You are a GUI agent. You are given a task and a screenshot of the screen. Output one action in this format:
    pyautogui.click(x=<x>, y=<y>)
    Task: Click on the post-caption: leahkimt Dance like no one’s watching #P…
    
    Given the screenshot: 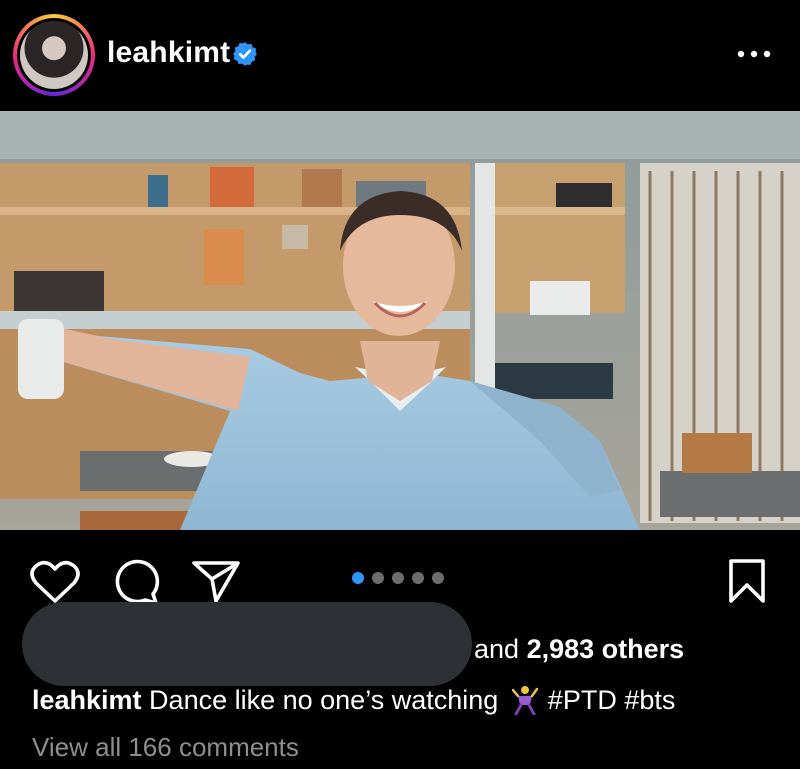 What is the action you would take?
    pyautogui.click(x=353, y=700)
    